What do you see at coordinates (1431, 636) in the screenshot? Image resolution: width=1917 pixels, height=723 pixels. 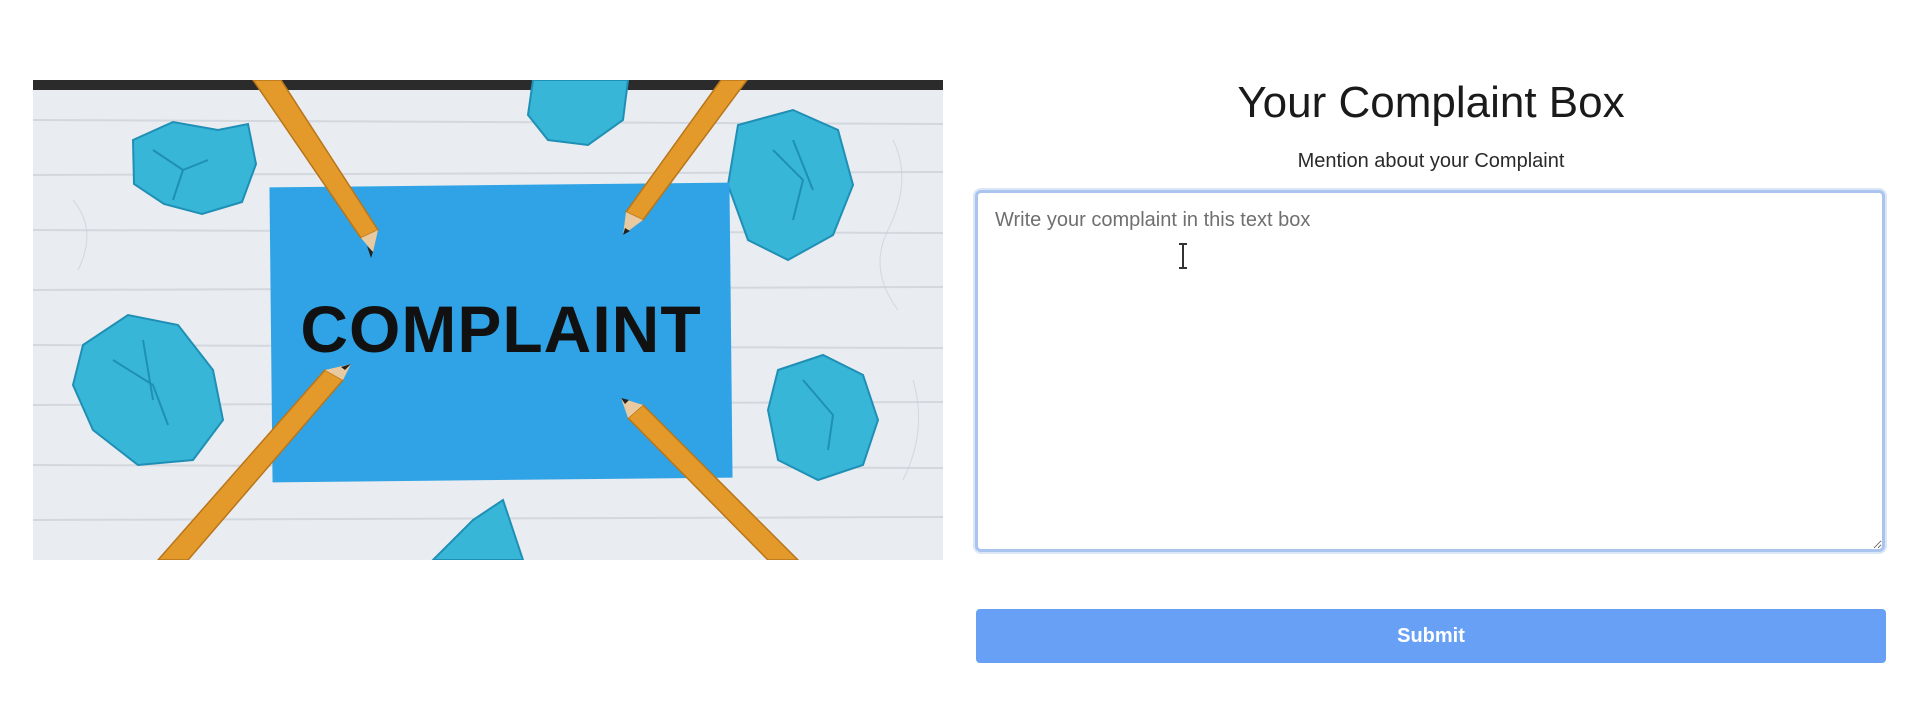 I see `submit-button: Submit` at bounding box center [1431, 636].